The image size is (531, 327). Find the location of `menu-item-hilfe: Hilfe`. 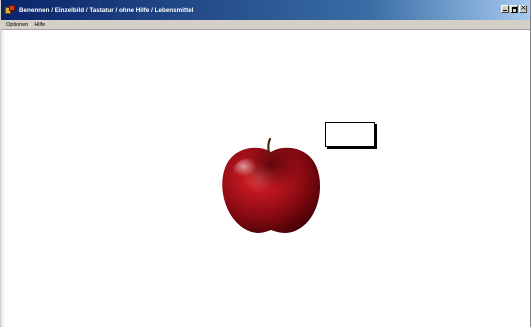

menu-item-hilfe: Hilfe is located at coordinates (39, 25).